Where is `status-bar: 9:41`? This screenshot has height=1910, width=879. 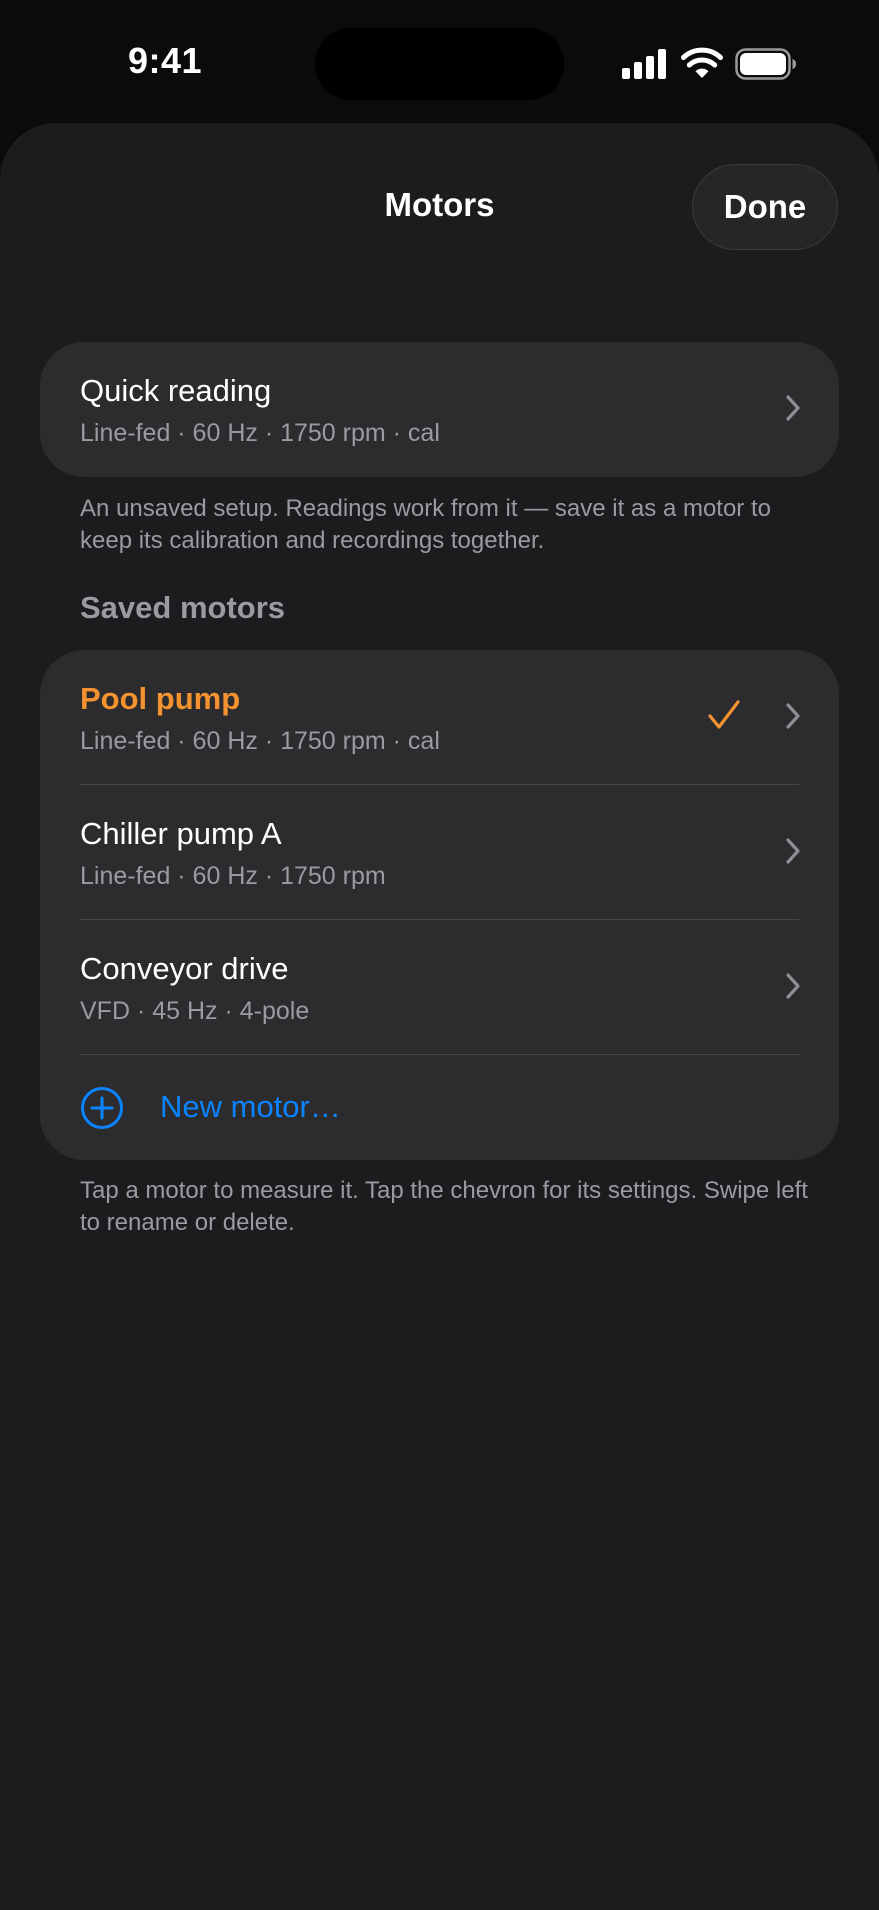 status-bar: 9:41 is located at coordinates (439, 62).